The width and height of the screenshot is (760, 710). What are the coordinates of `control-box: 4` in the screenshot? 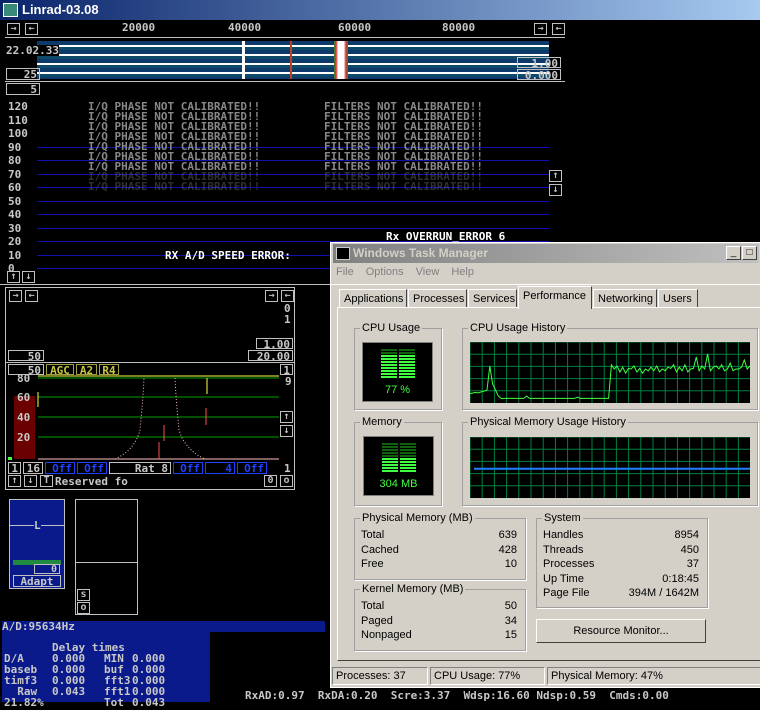 It's located at (220, 468).